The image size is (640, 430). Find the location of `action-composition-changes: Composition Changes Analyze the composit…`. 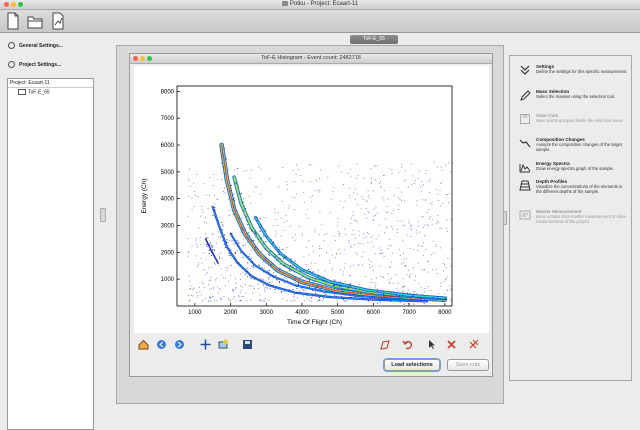

action-composition-changes: Composition Changes Analyze the composit… is located at coordinates (572, 147).